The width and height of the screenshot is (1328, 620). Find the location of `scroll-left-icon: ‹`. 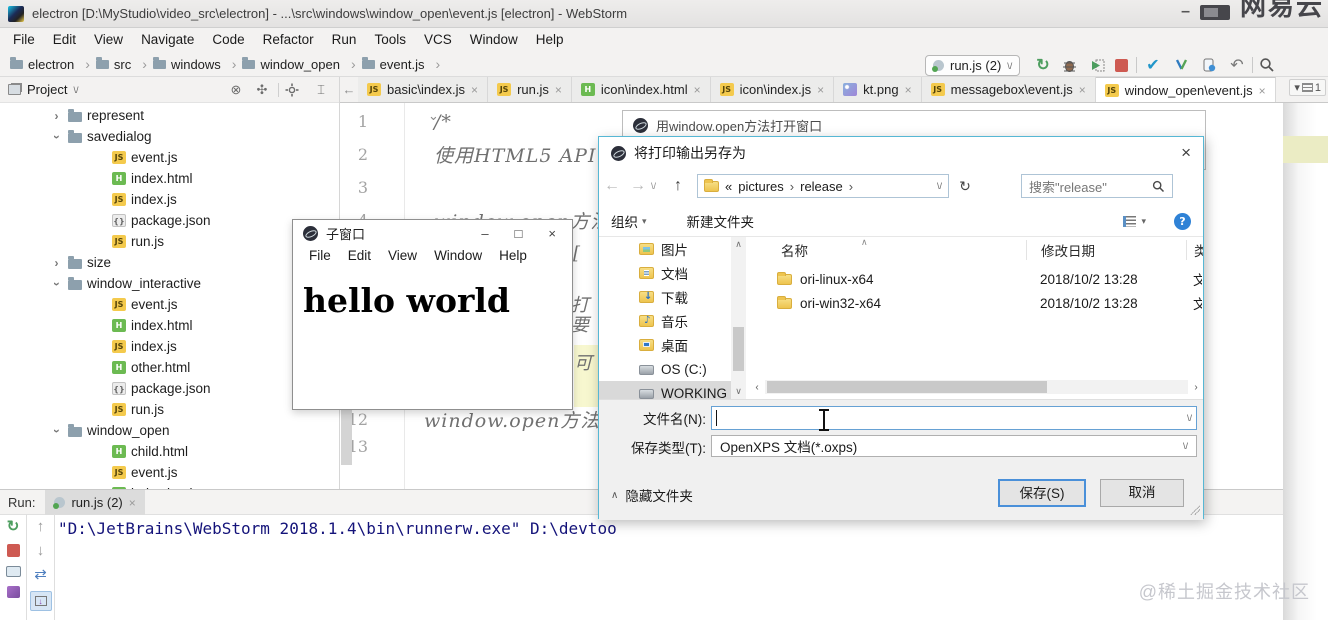

scroll-left-icon: ‹ is located at coordinates (757, 387).